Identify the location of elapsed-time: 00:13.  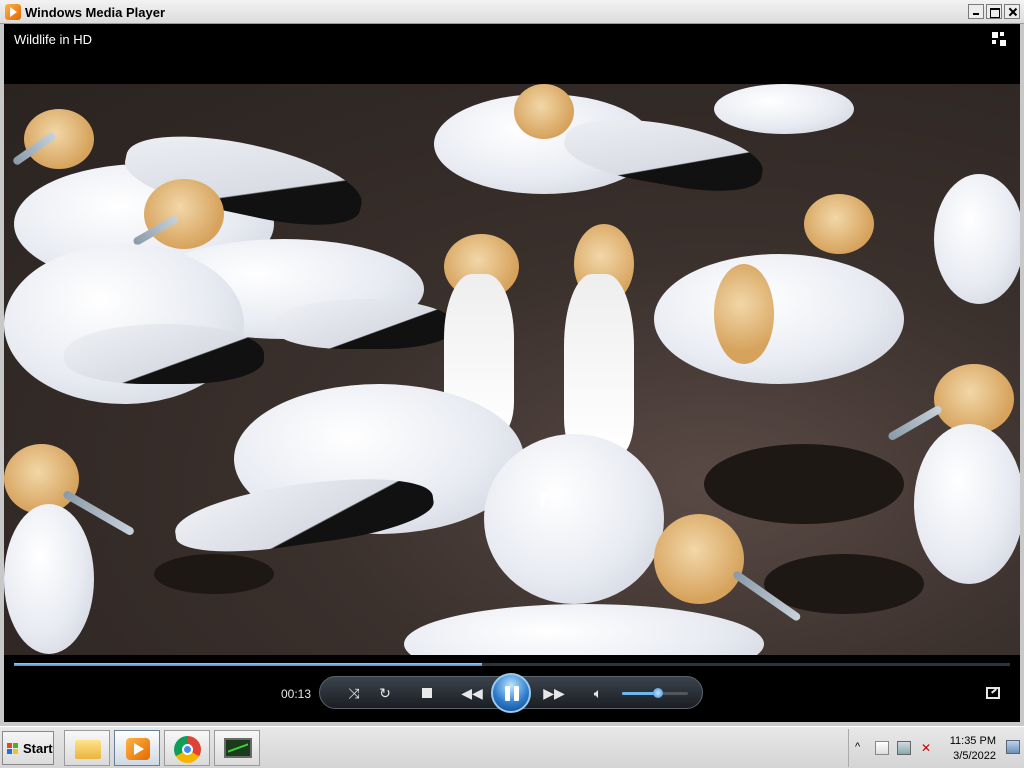
(296, 694).